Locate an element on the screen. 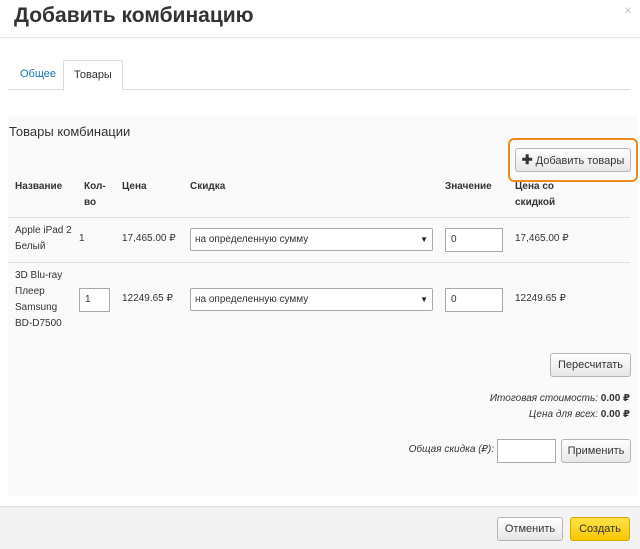 Image resolution: width=640 pixels, height=549 pixels. close-icon: × is located at coordinates (628, 10).